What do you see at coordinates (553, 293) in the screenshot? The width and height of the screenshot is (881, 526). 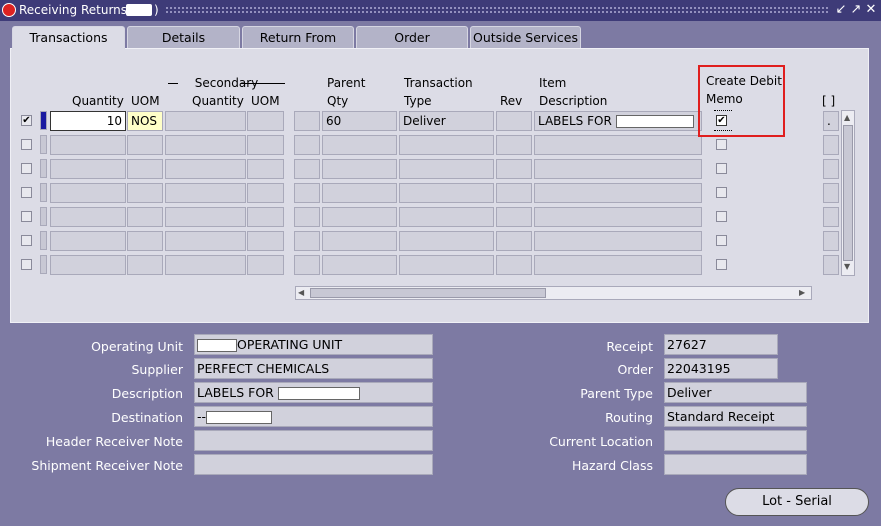 I see `horizontal-scrollbar: ◀ ▶` at bounding box center [553, 293].